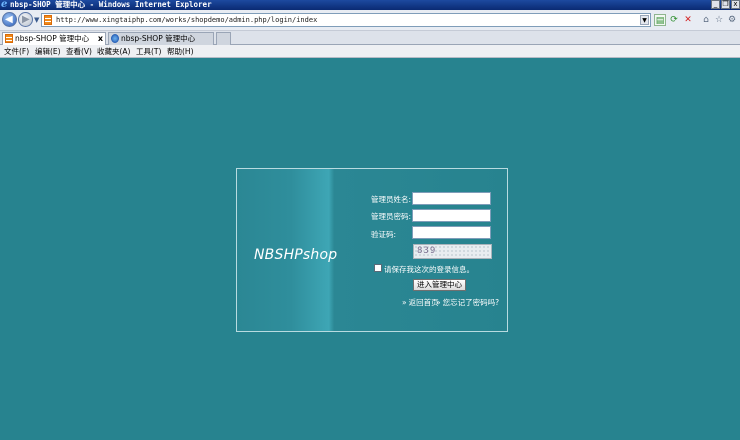 The width and height of the screenshot is (740, 440). What do you see at coordinates (439, 285) in the screenshot?
I see `login-submit-button: 进入管理中心` at bounding box center [439, 285].